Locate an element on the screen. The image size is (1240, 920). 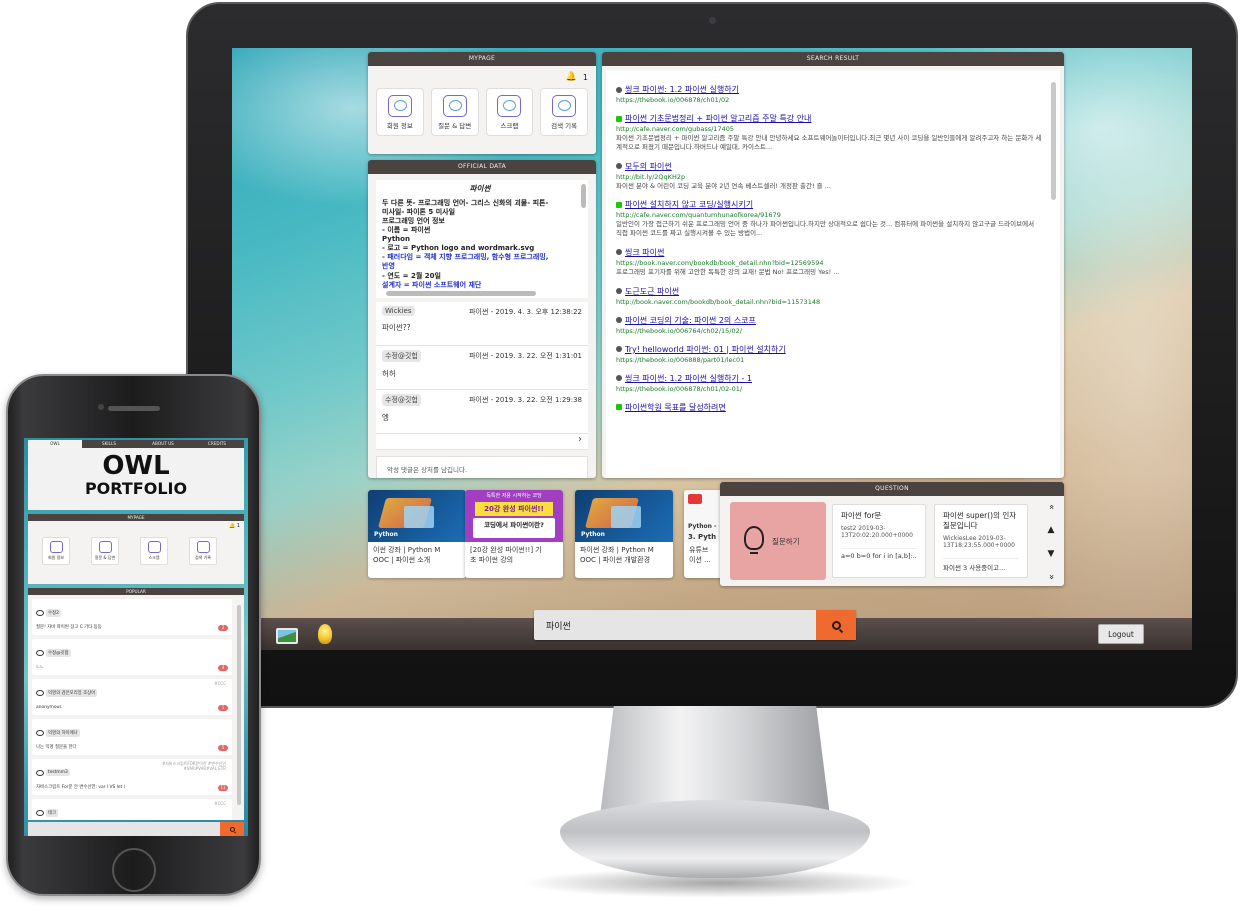
popular-item: 수정@깃헙 ㄴㄴ 4 is located at coordinates (132, 657).